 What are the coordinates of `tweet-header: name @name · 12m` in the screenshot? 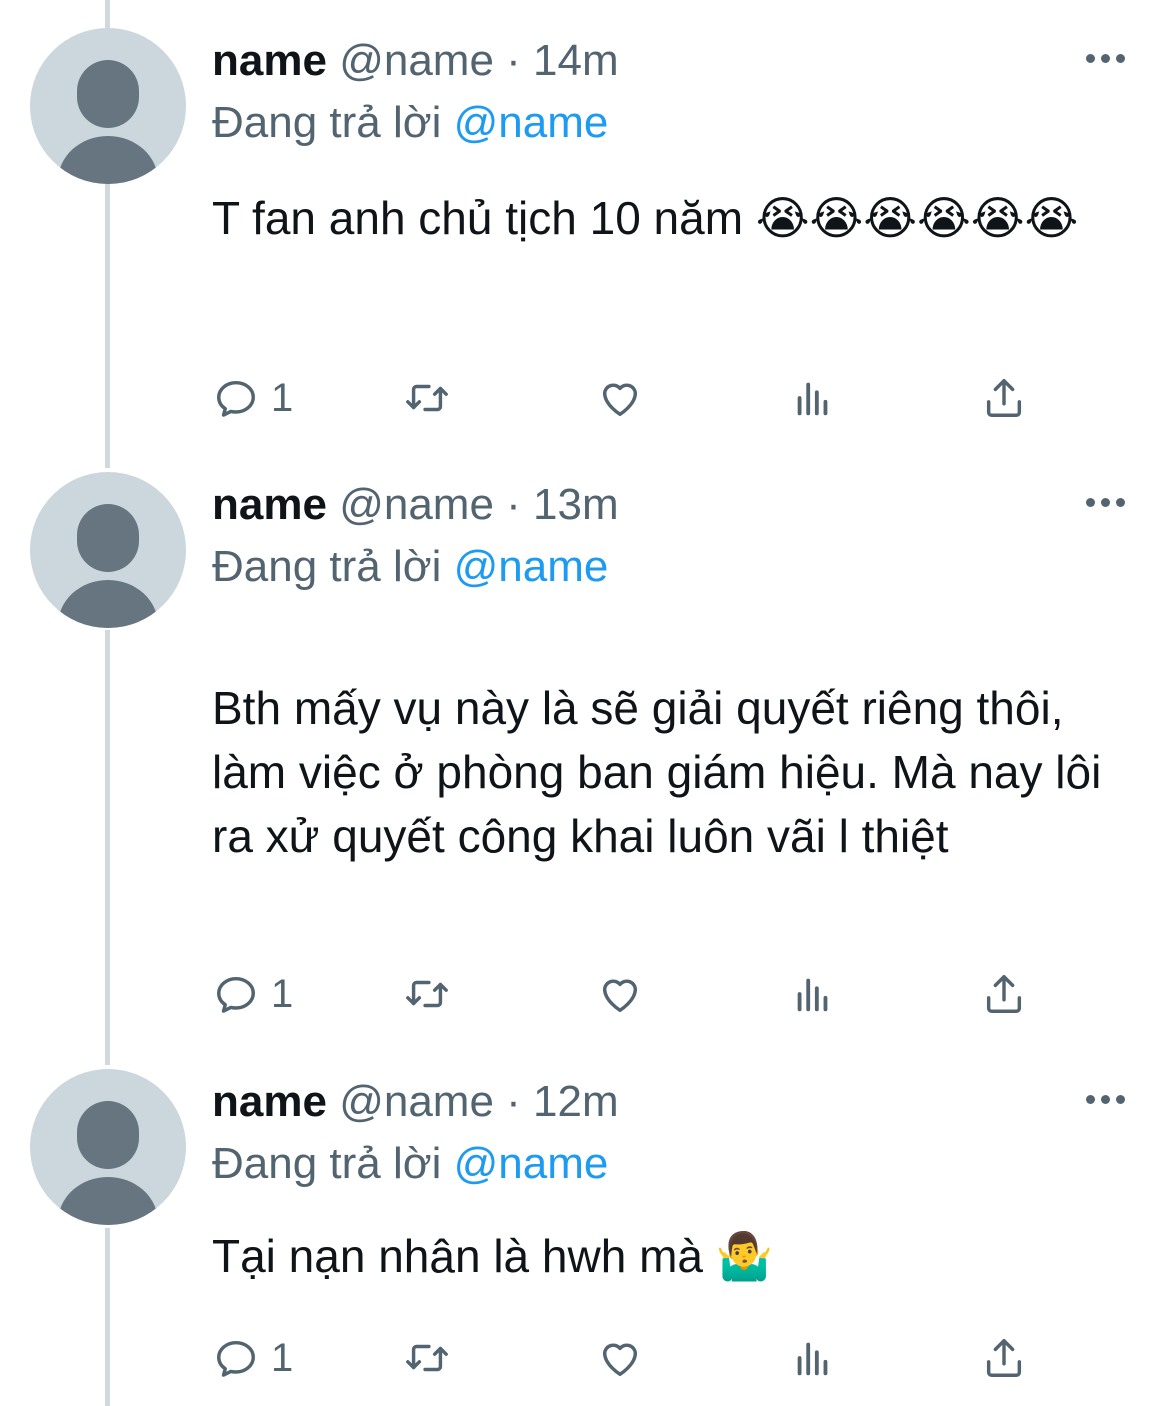 It's located at (415, 1102).